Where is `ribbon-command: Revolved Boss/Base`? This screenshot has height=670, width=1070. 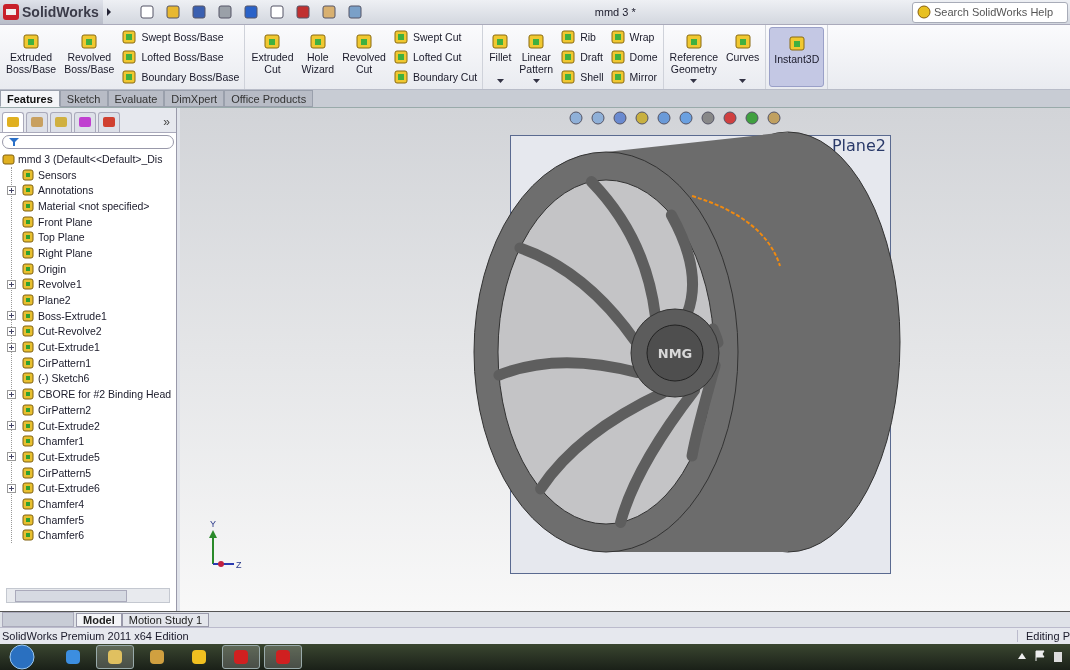
ribbon-command: Revolved Boss/Base is located at coordinates (89, 57).